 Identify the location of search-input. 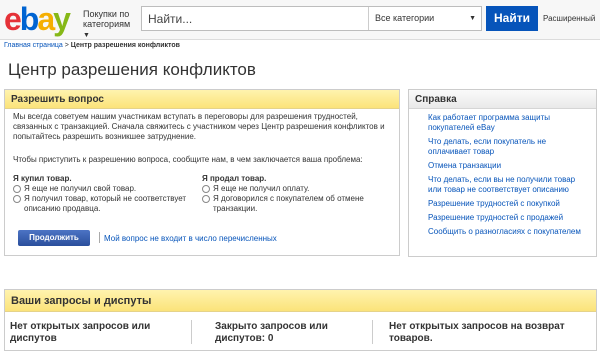
(254, 18).